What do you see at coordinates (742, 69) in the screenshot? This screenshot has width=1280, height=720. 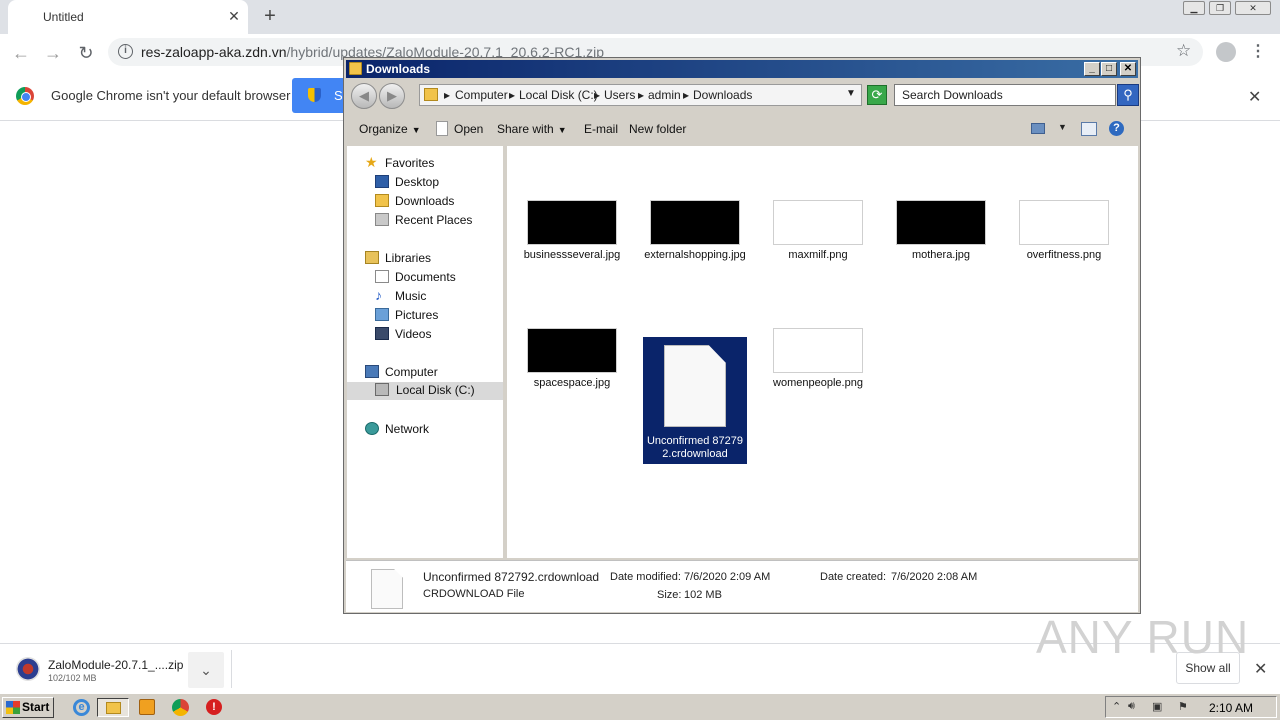 I see `window-titlebar: Downloads _ □ ✕` at bounding box center [742, 69].